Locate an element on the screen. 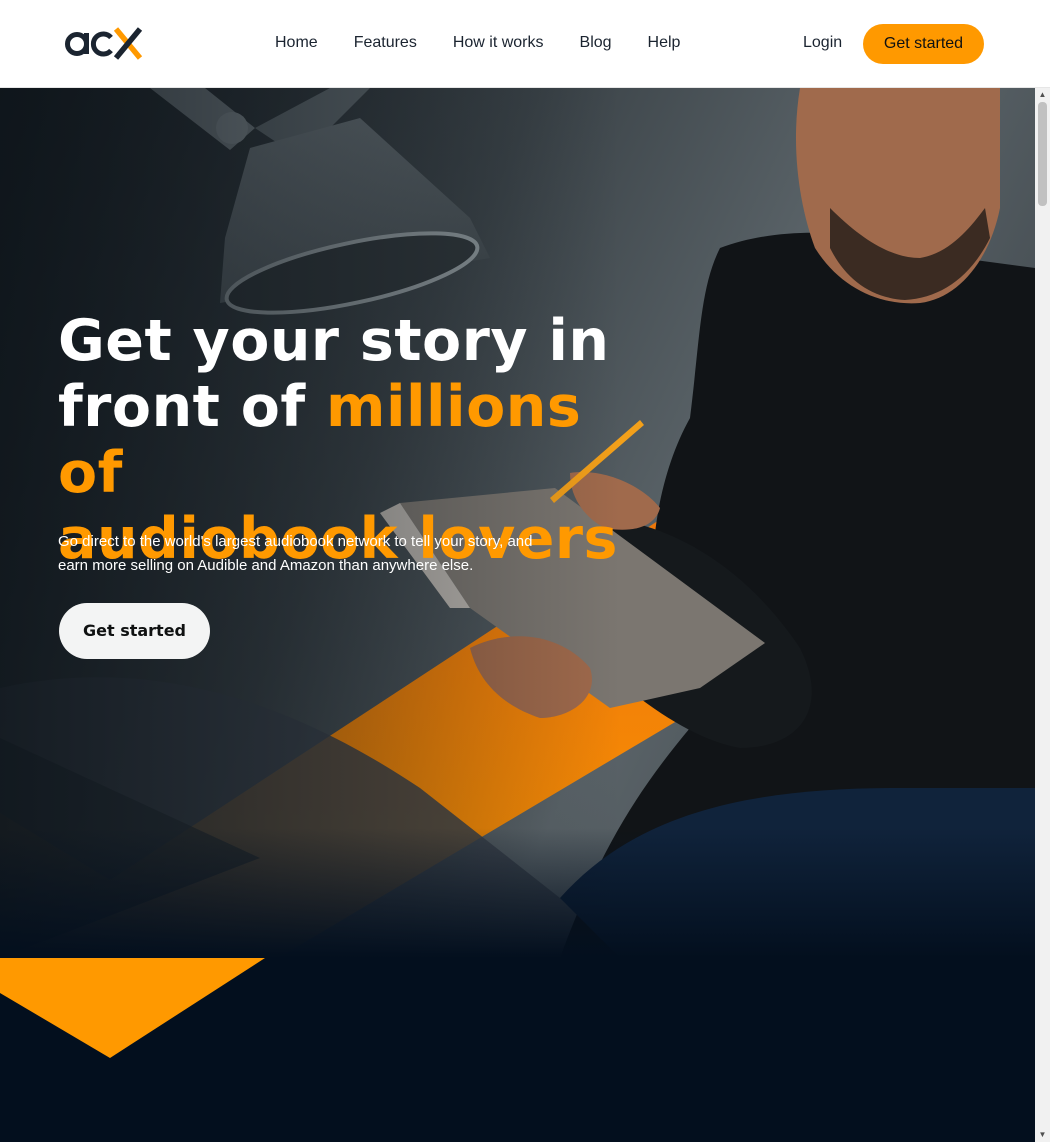  nav-how-it-works-link: How it works is located at coordinates (498, 43).